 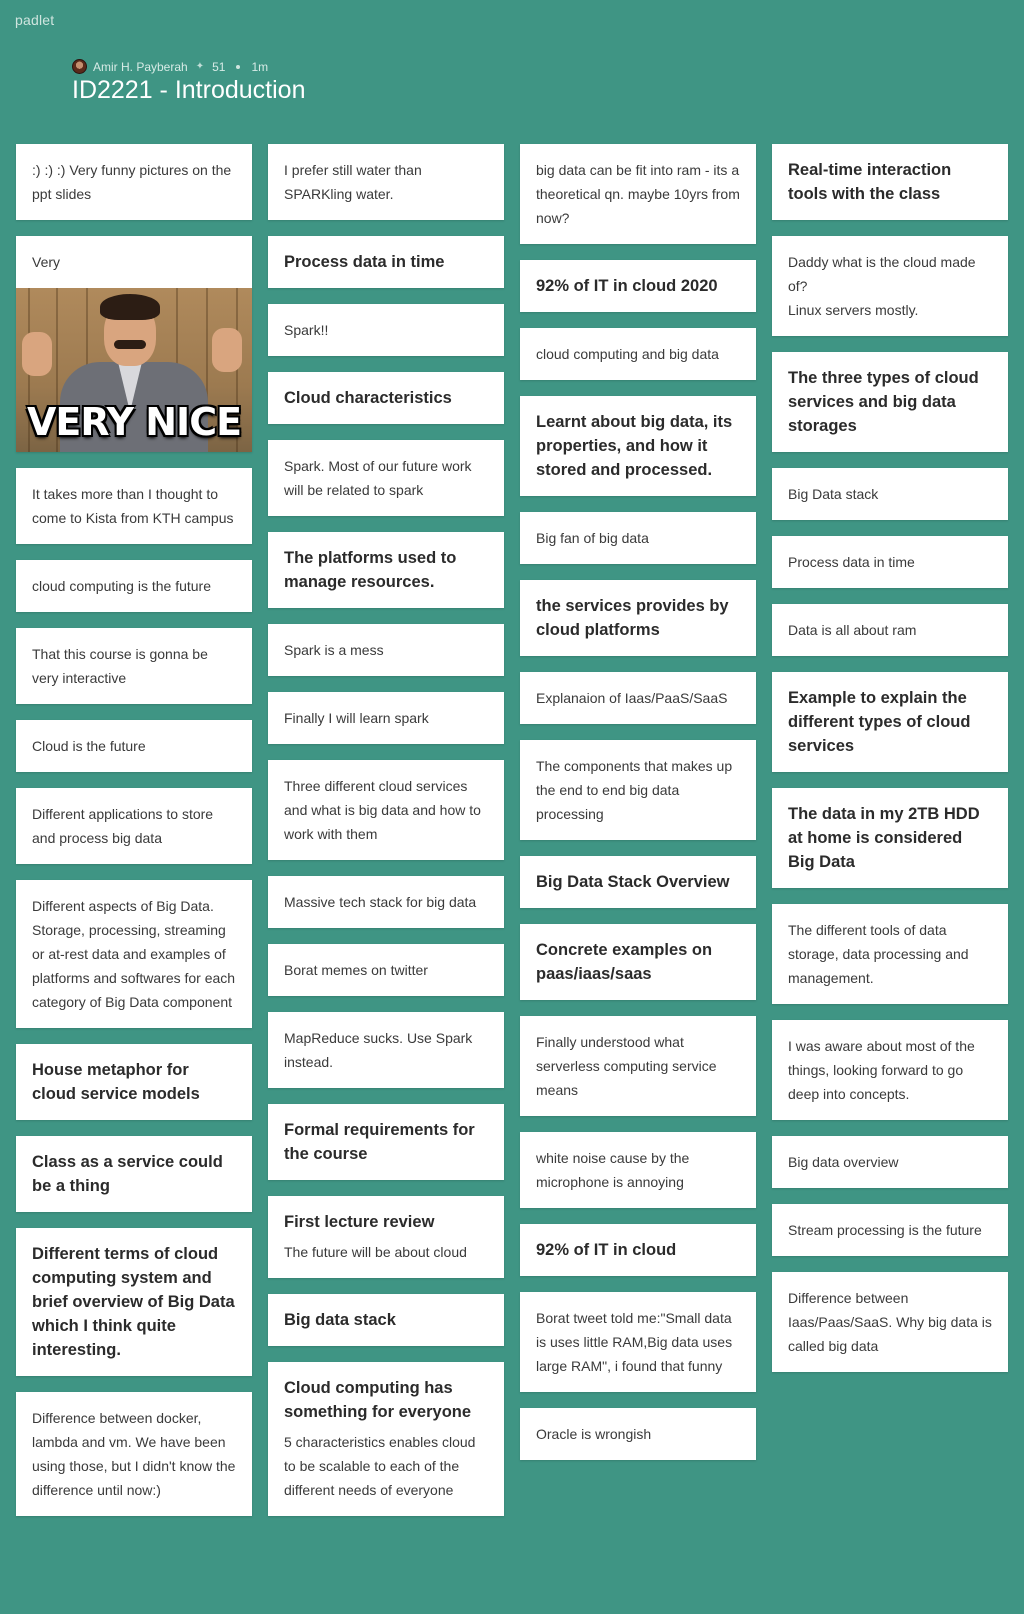 I want to click on author-name: Amir H. Payberah, so click(x=140, y=67).